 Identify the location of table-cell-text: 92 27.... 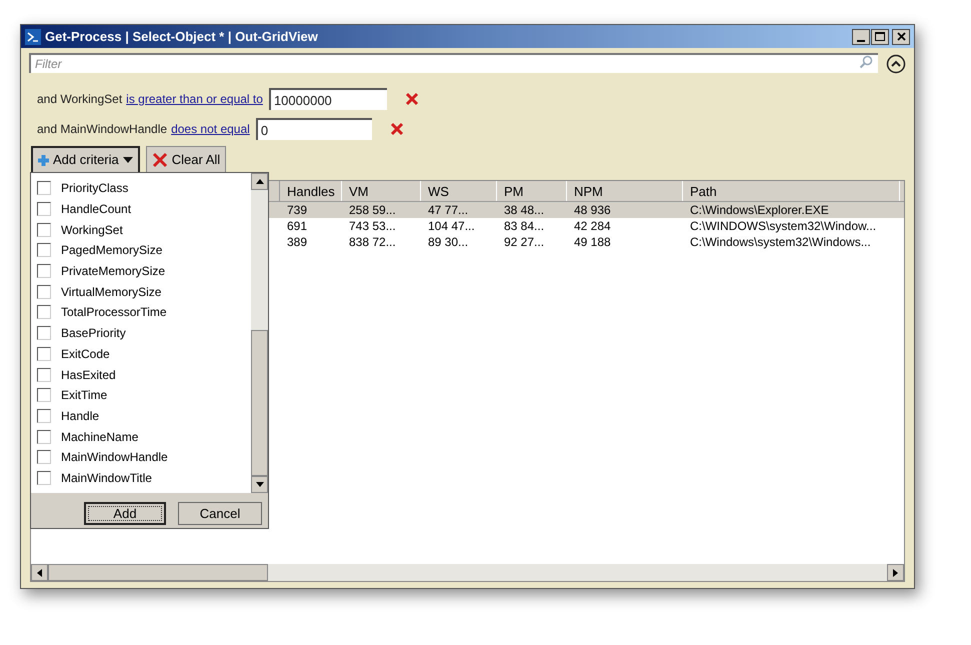
(524, 242).